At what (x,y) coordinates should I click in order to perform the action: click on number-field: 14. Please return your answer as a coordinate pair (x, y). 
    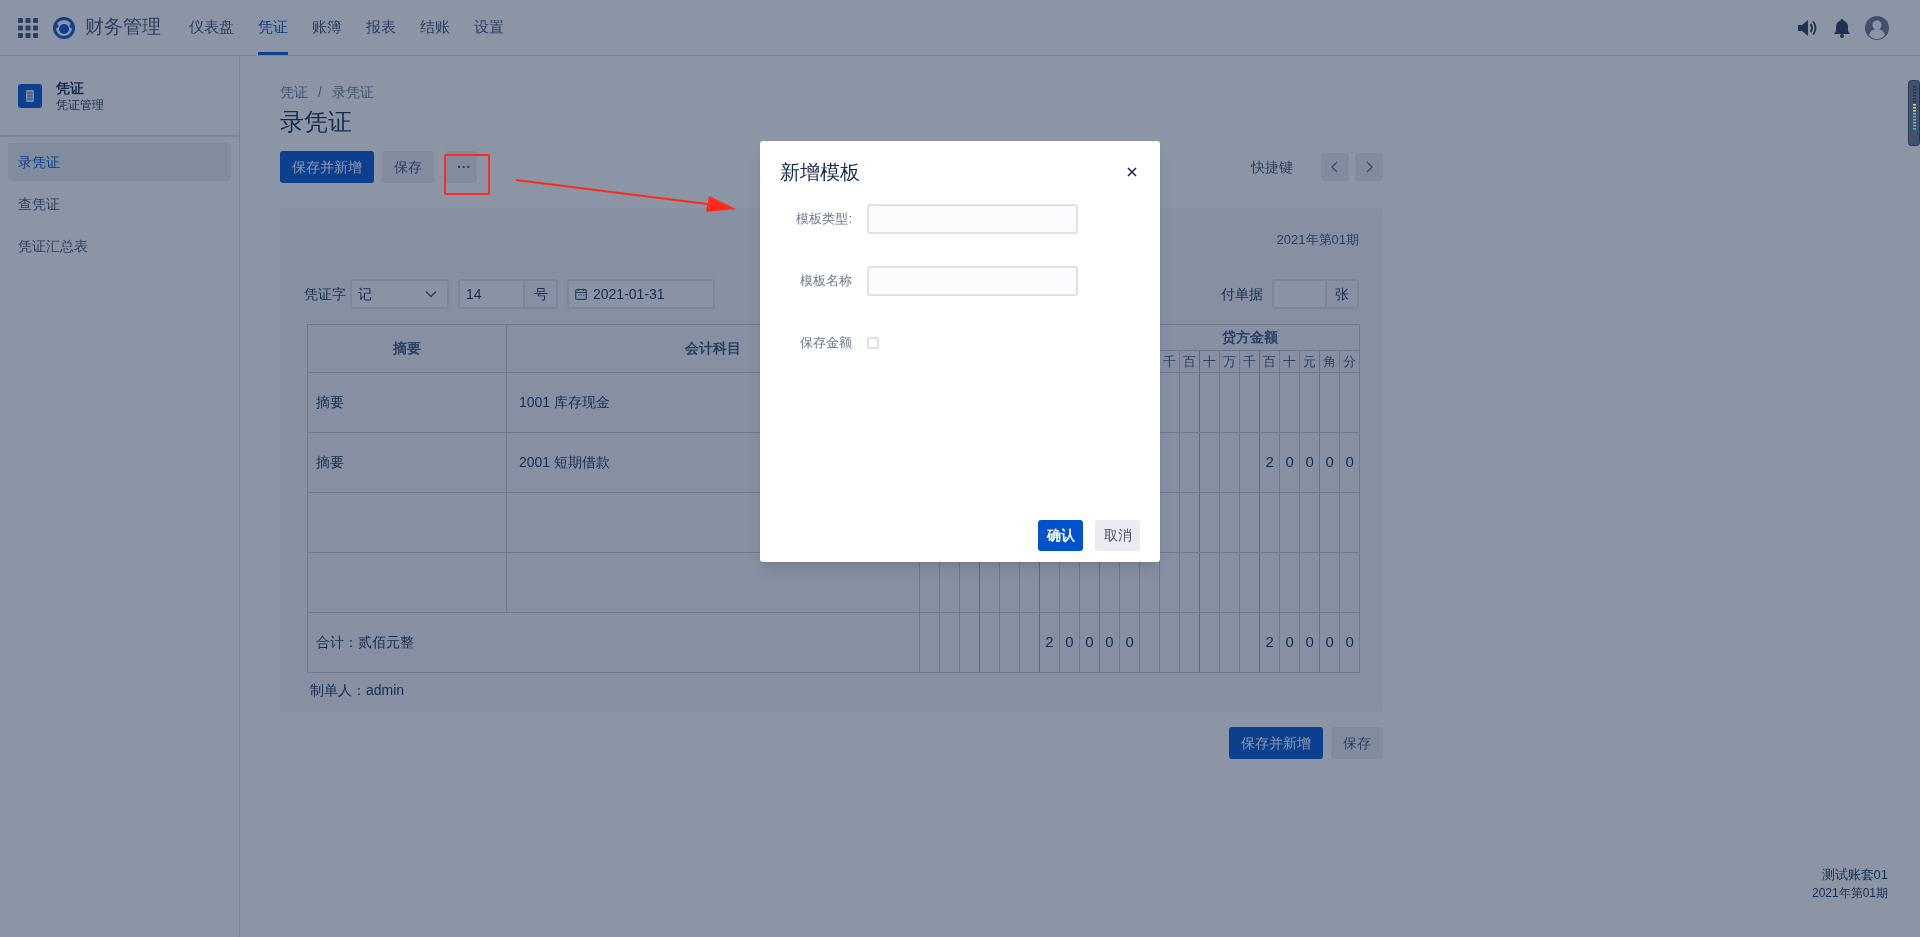
    Looking at the image, I should click on (491, 294).